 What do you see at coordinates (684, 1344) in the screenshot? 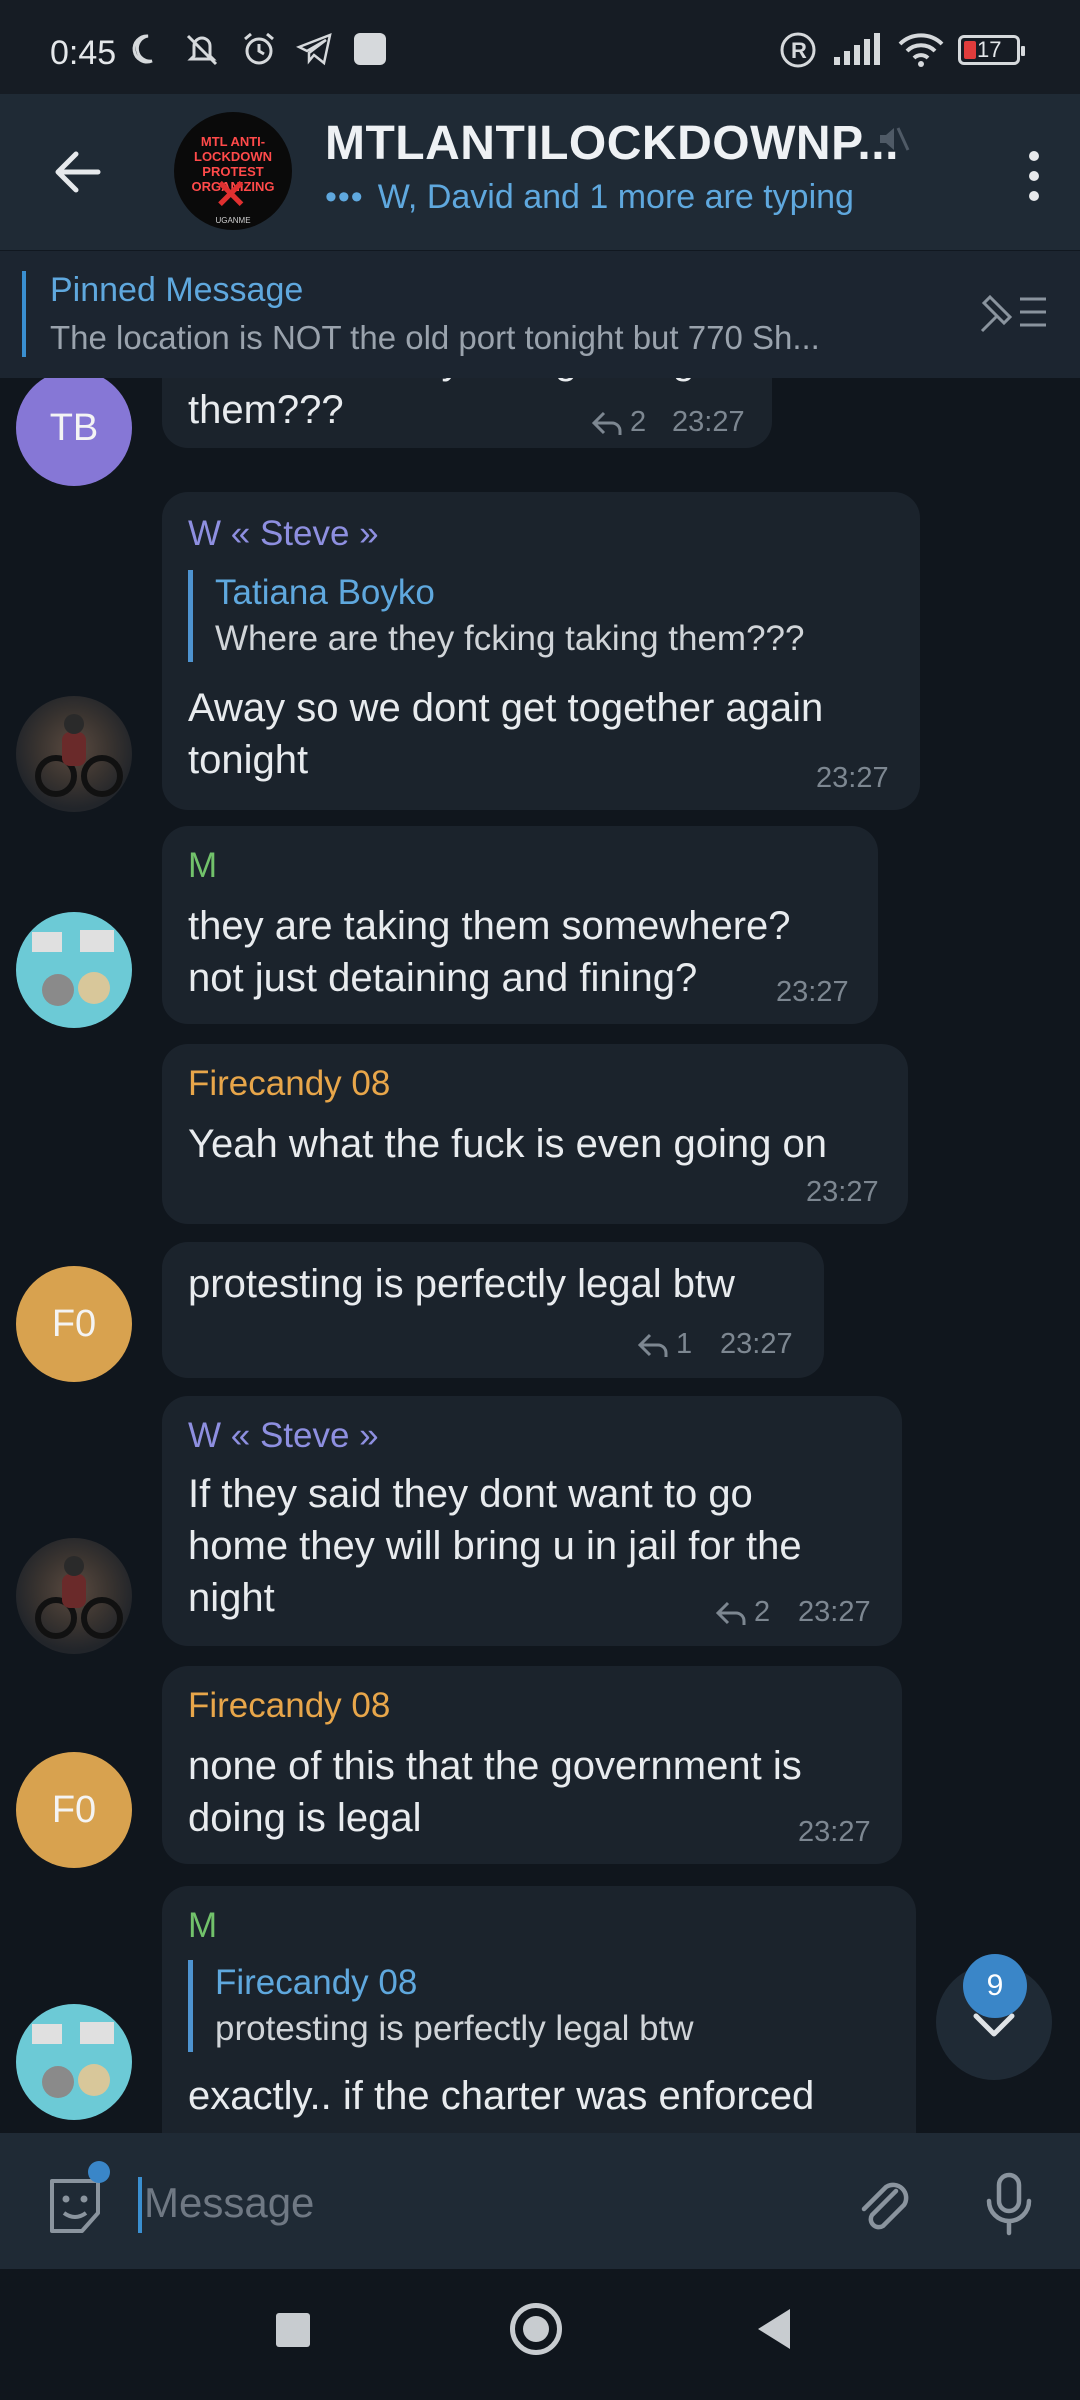
I see `reply-count-value: 1` at bounding box center [684, 1344].